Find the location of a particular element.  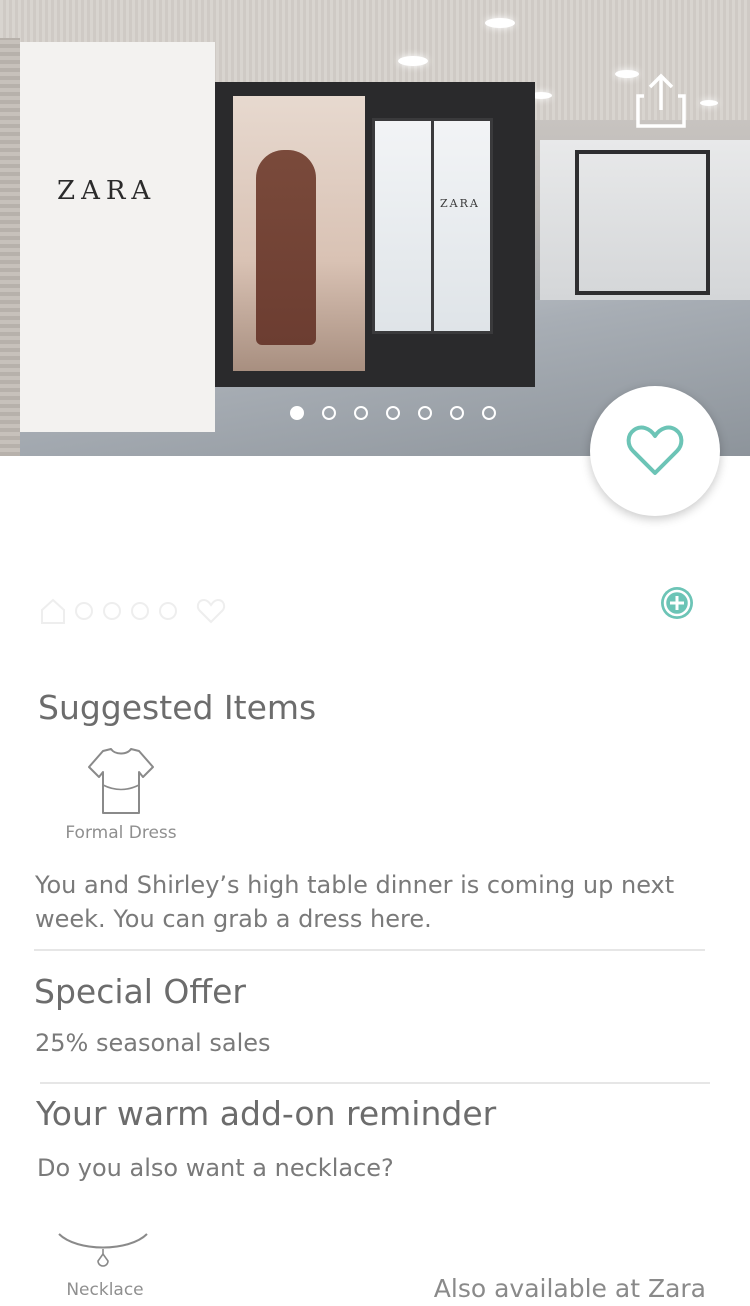

special-offer-detail: 25% seasonal sales is located at coordinates (153, 1043).